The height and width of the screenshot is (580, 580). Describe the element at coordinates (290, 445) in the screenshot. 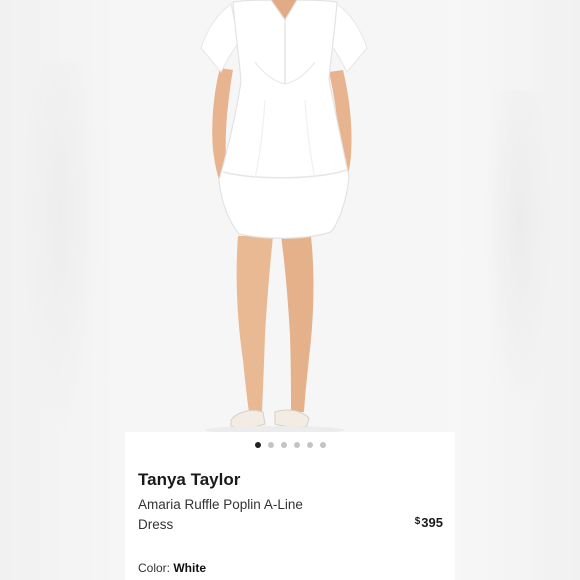

I see `image-pagination` at that location.